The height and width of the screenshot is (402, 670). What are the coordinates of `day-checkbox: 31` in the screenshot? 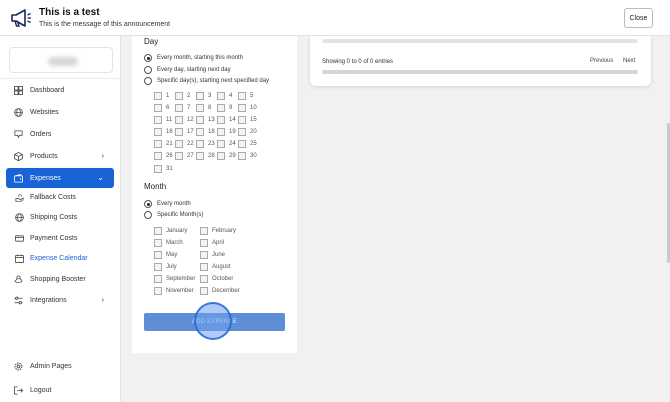 It's located at (163, 168).